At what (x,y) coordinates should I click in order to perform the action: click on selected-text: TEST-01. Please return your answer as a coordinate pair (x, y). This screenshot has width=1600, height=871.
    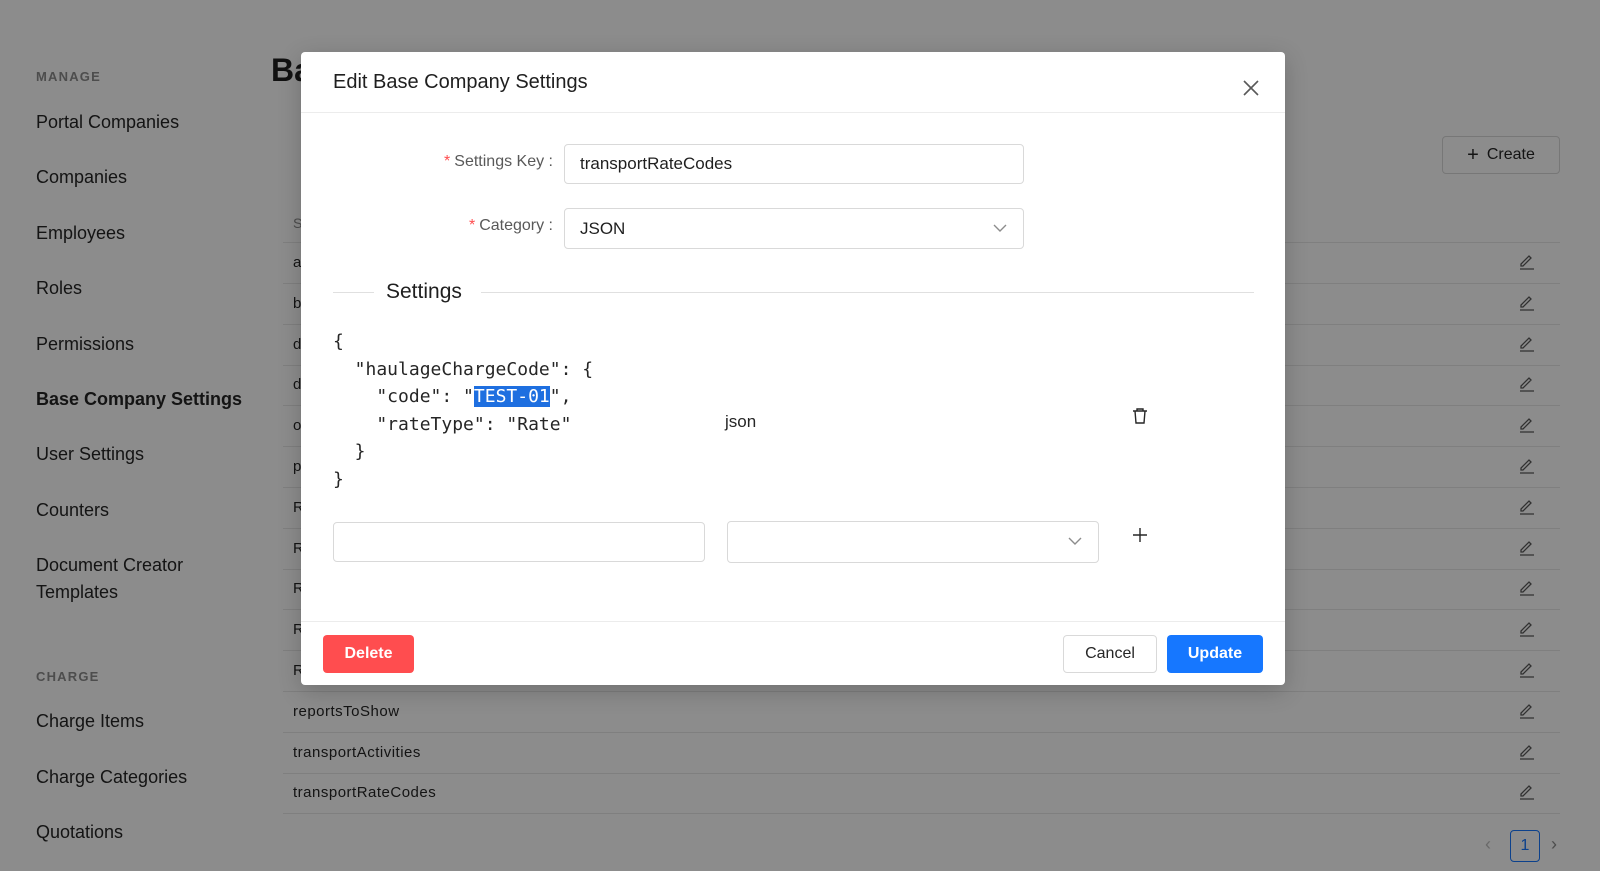
    Looking at the image, I should click on (511, 396).